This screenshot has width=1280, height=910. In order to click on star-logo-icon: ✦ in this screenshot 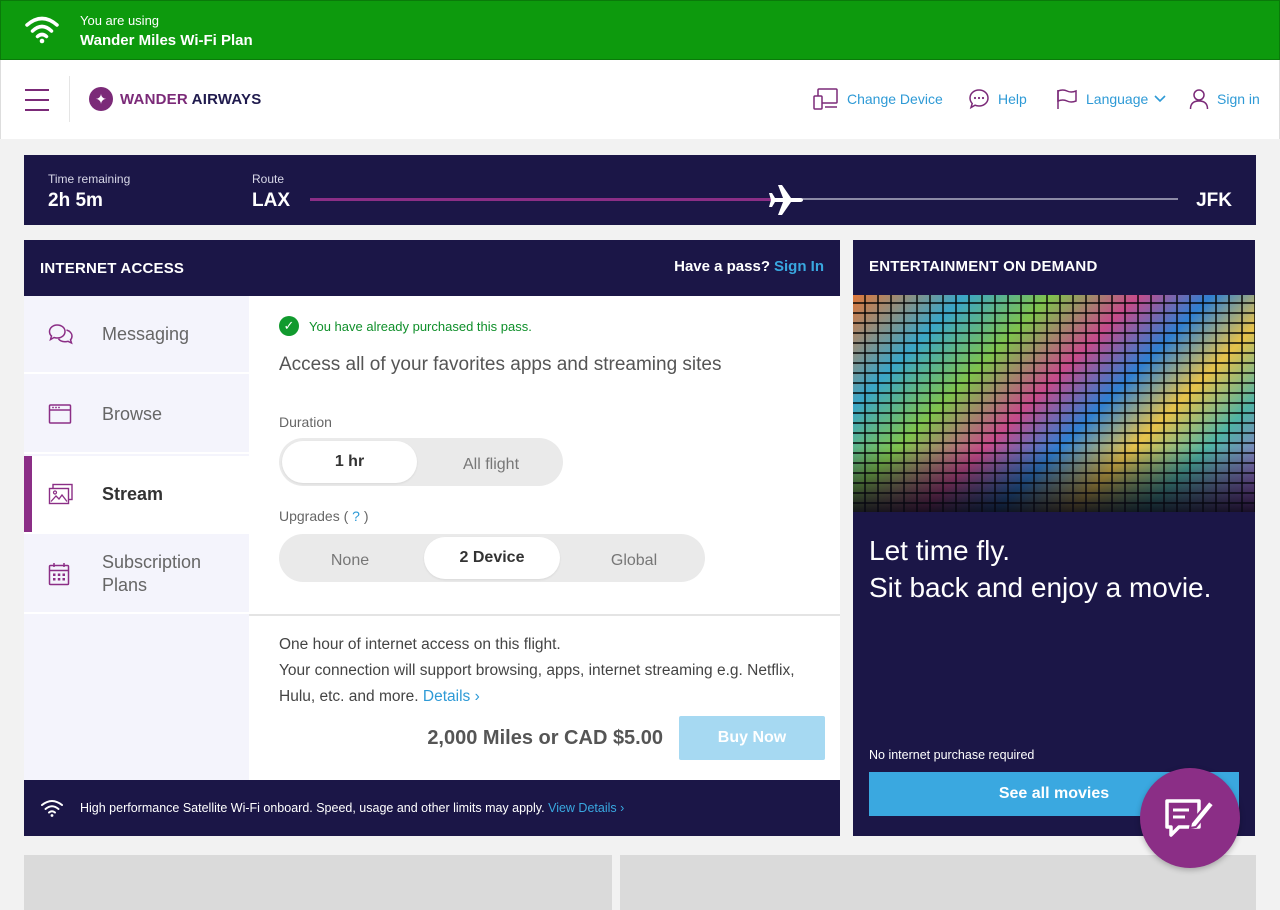, I will do `click(101, 99)`.